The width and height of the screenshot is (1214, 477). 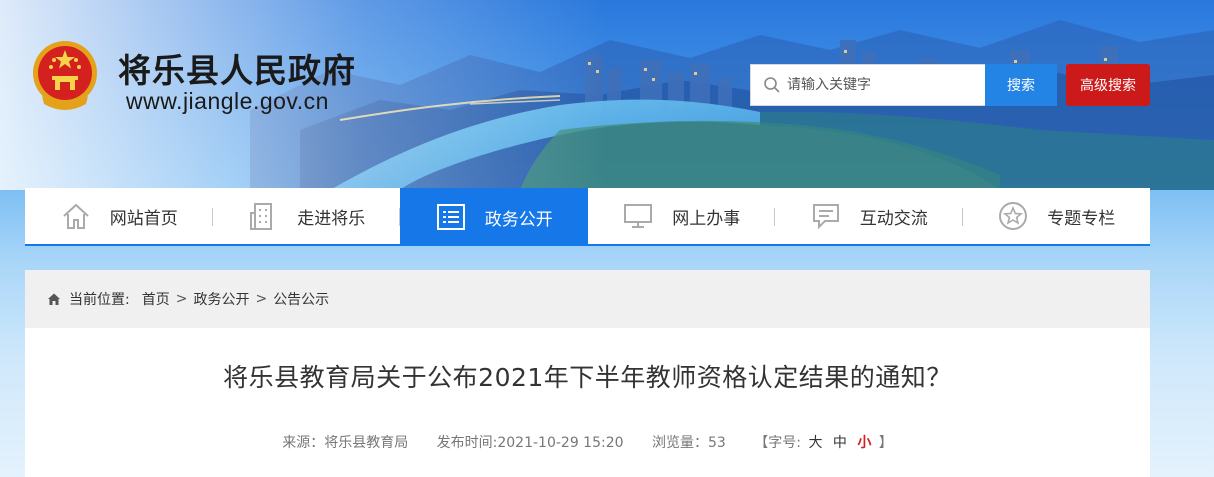 What do you see at coordinates (777, 443) in the screenshot?
I see `font-size-label: 【字号:` at bounding box center [777, 443].